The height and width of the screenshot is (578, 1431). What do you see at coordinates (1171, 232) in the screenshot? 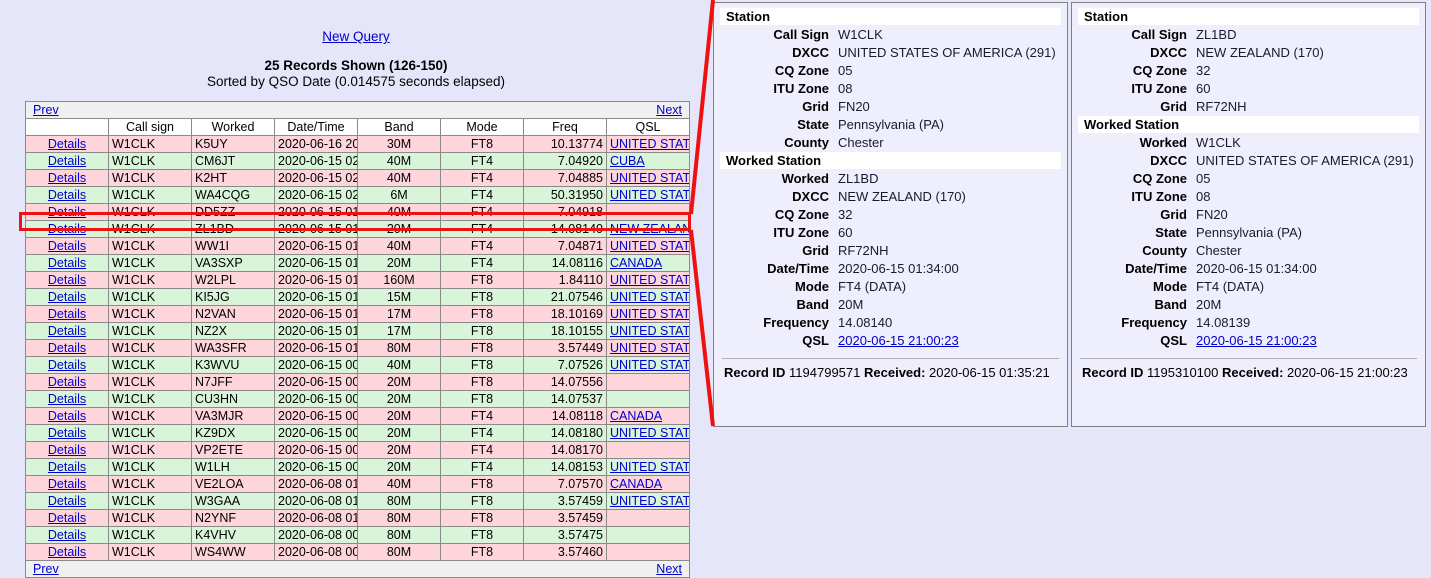
I see `detail-field-label: State` at bounding box center [1171, 232].